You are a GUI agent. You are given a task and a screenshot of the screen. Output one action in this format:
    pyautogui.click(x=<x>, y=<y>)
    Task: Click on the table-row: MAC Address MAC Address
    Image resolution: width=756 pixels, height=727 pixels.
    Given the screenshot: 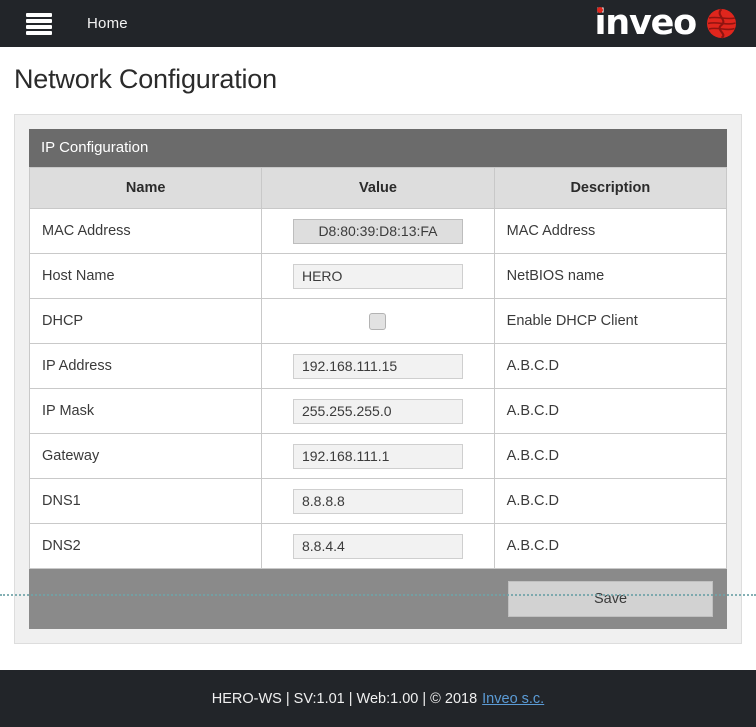 What is the action you would take?
    pyautogui.click(x=378, y=231)
    